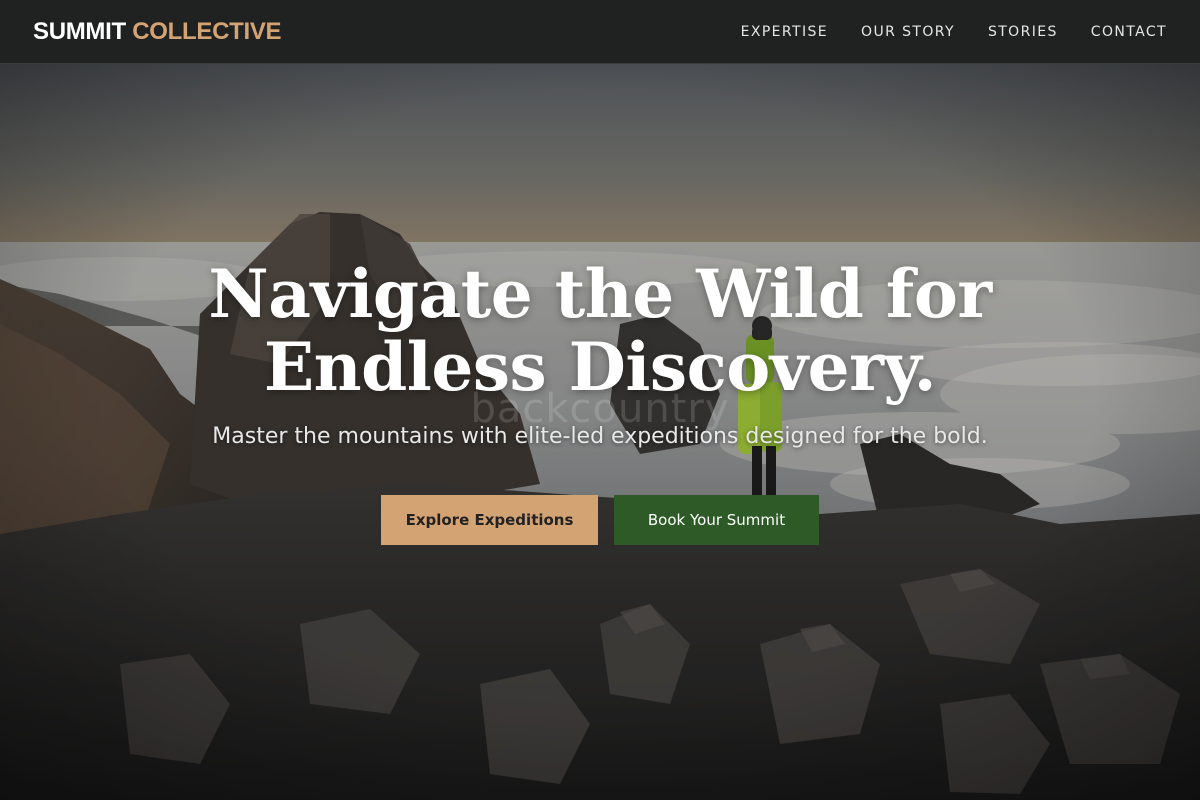 The image size is (1200, 800). What do you see at coordinates (1023, 32) in the screenshot?
I see `nav-link-stories: STORIES` at bounding box center [1023, 32].